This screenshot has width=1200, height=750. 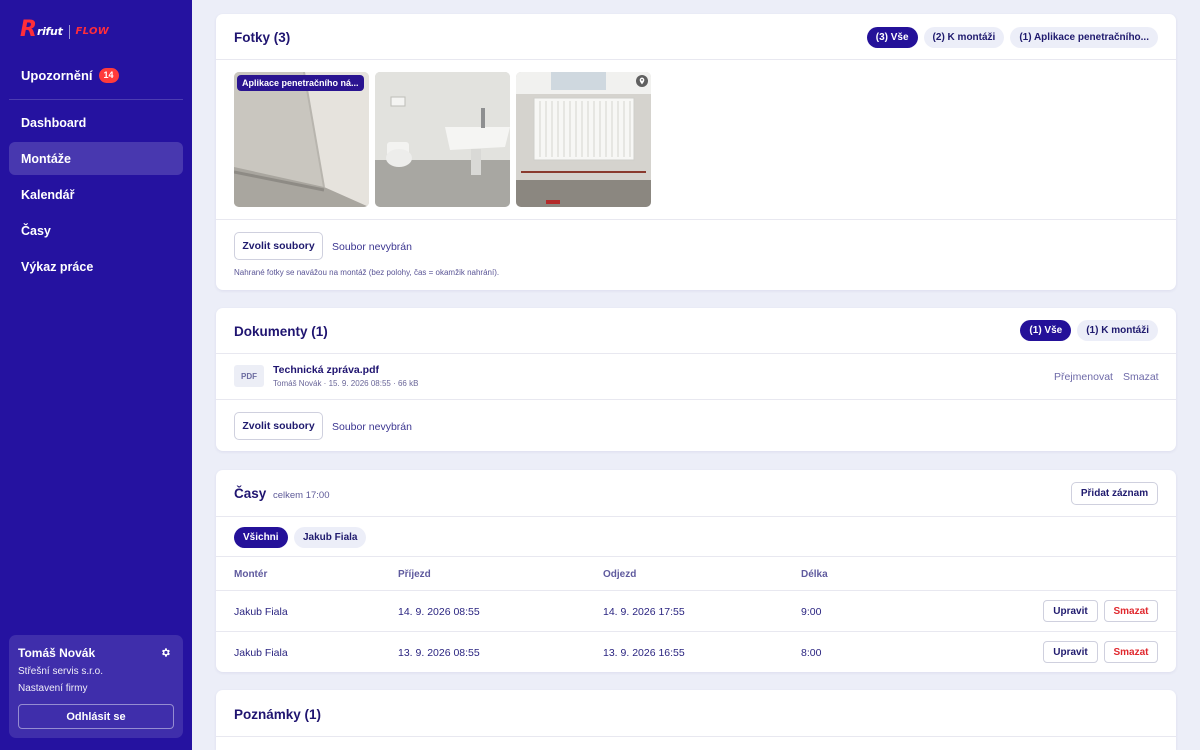 I want to click on photos-filter-k-montazi: (2) K montáži, so click(x=964, y=37).